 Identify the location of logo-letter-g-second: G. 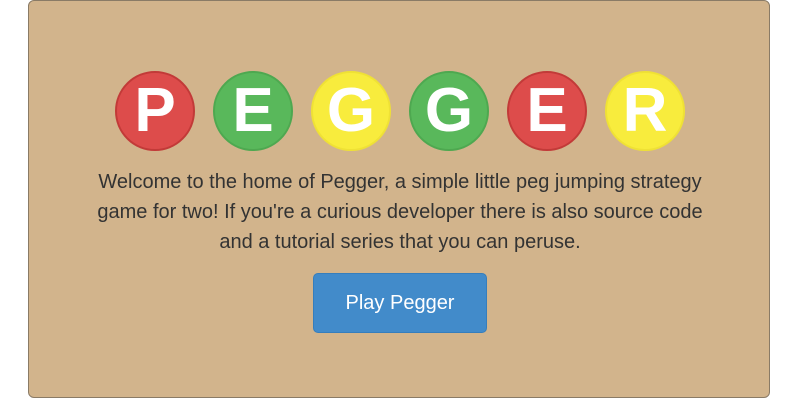
(449, 111).